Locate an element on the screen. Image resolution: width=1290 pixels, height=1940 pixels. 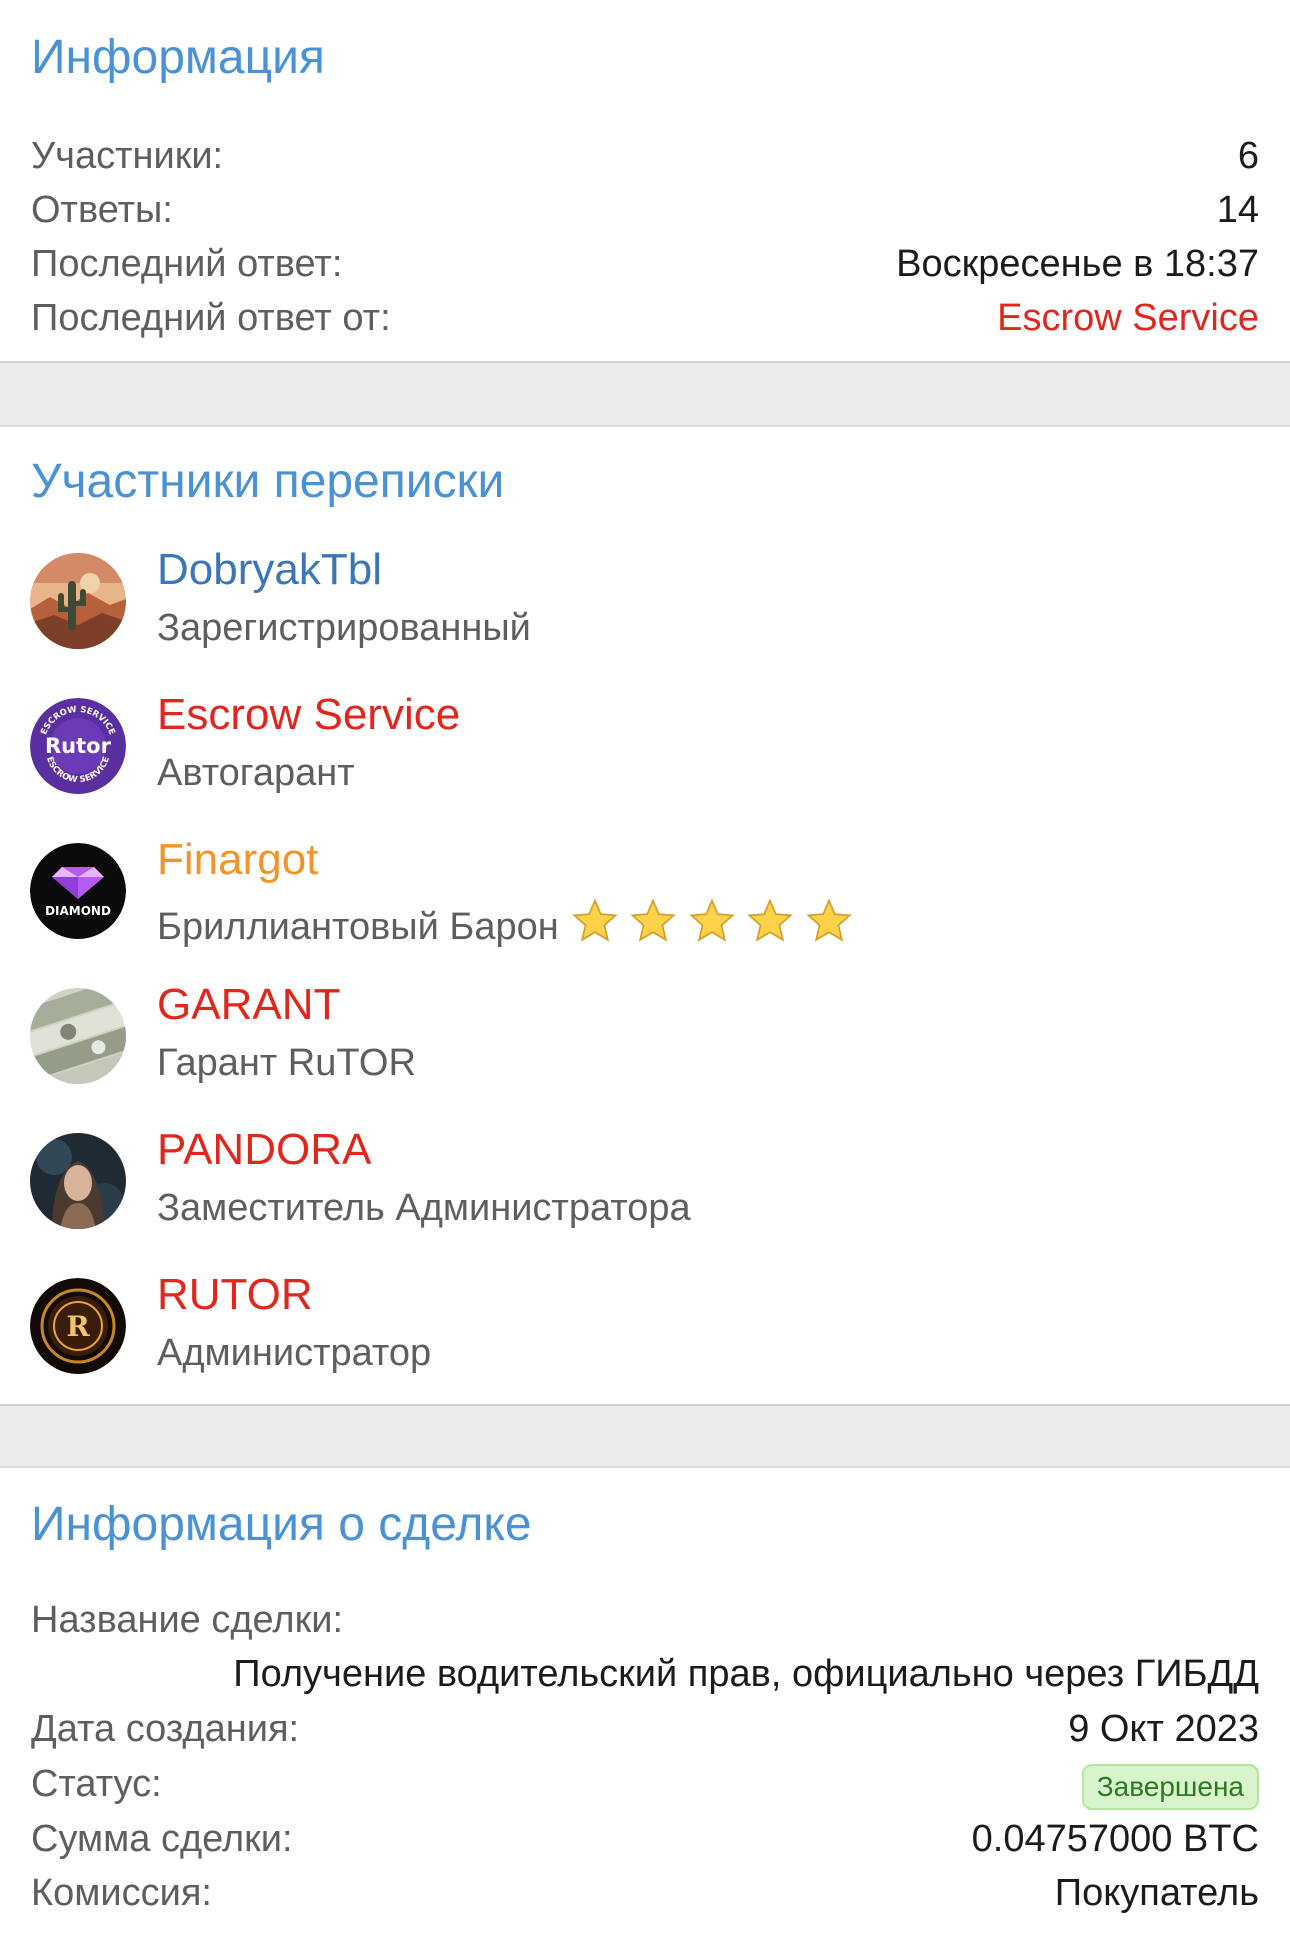
member-role: Зарегистрированный is located at coordinates (344, 628).